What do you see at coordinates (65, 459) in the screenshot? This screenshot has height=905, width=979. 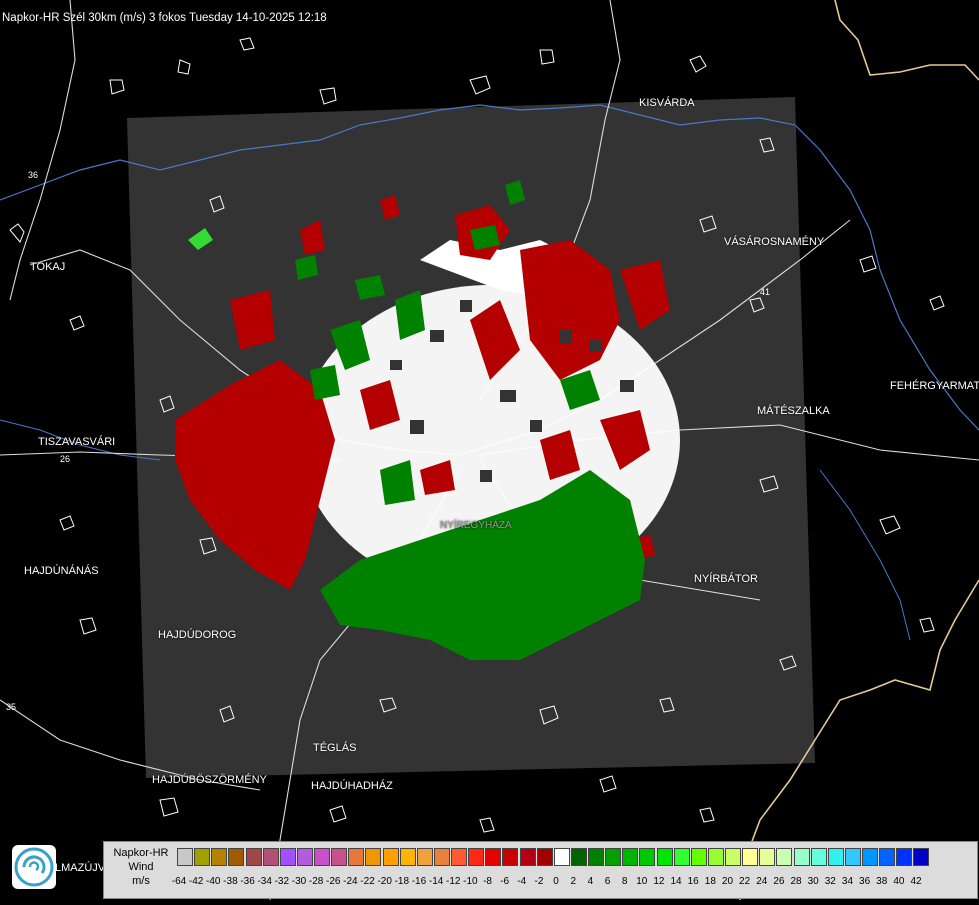 I see `road-label-26: 26` at bounding box center [65, 459].